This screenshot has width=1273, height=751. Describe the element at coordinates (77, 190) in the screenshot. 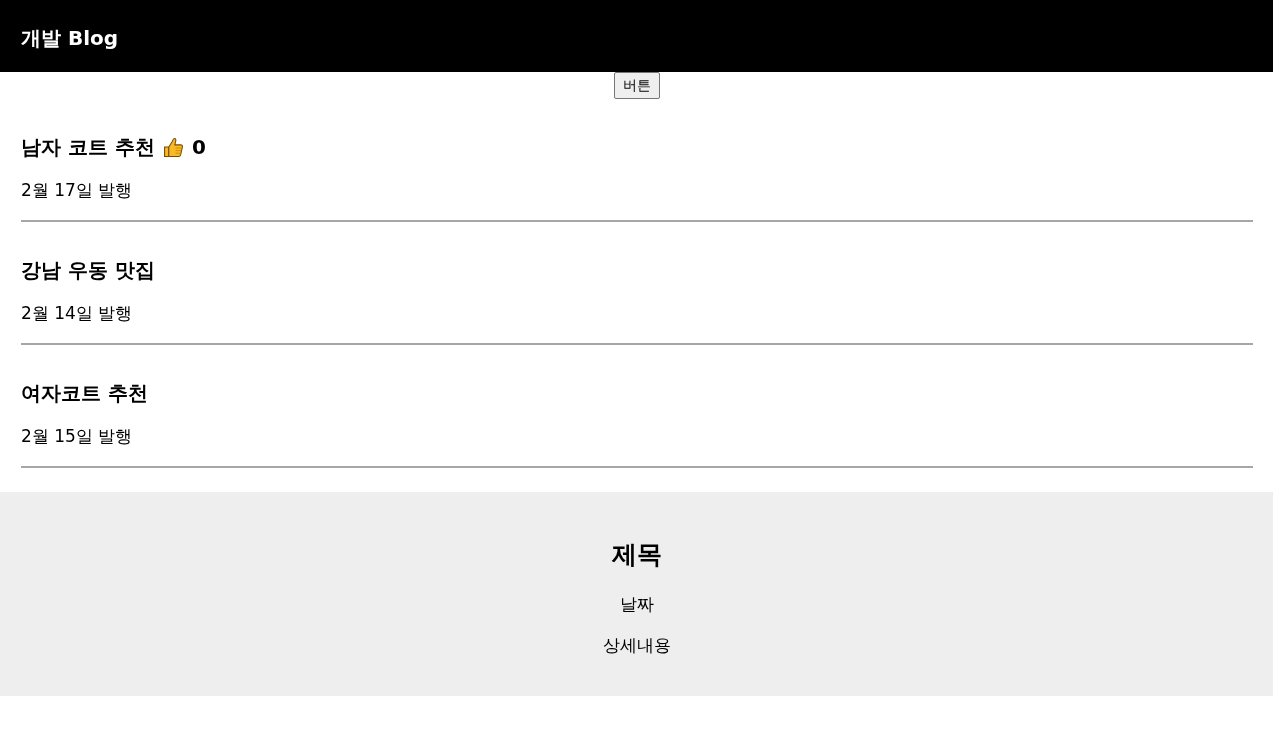

I see `post-date: 2월 17일 발행` at that location.